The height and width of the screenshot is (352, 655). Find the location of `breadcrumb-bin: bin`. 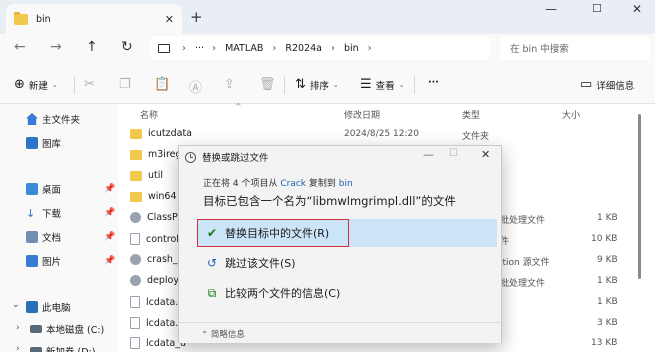

breadcrumb-bin: bin is located at coordinates (351, 48).